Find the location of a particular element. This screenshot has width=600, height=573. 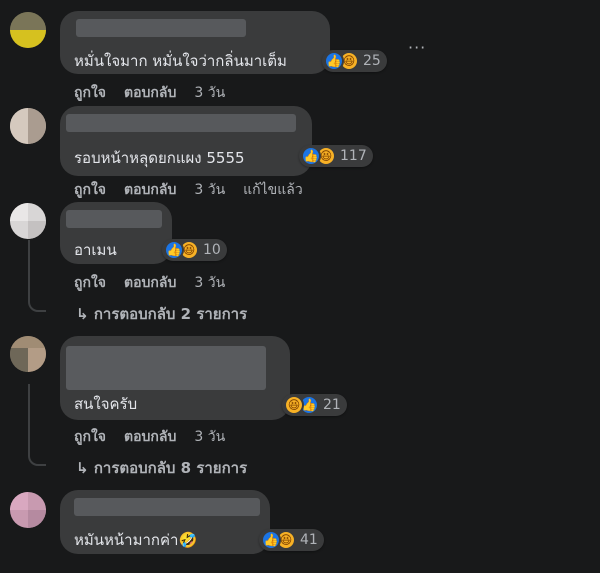

reaction-summary: 👍 😆 117 is located at coordinates (336, 156).